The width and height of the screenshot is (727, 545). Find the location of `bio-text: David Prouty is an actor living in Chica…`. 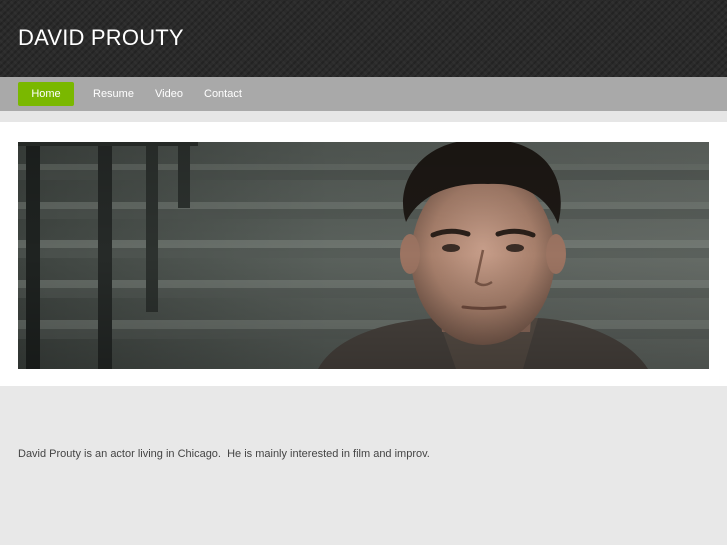

bio-text: David Prouty is an actor living in Chica… is located at coordinates (224, 454).